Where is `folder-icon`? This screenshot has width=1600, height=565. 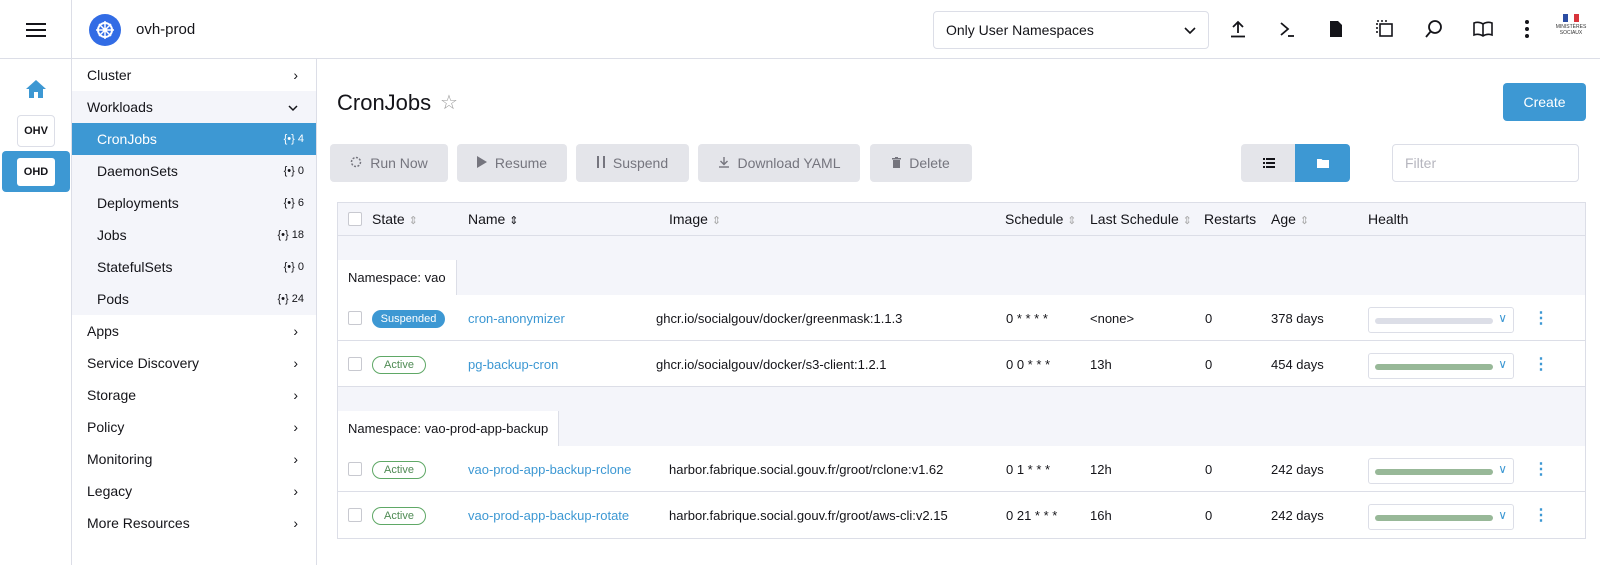
folder-icon is located at coordinates (1322, 163).